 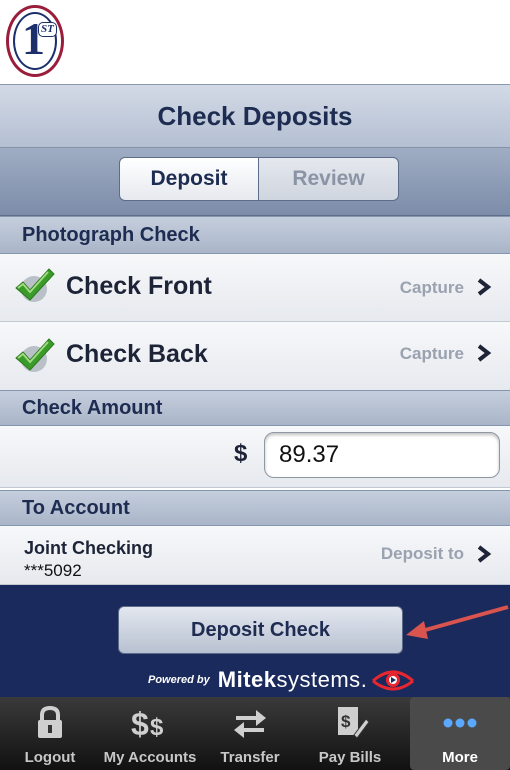 I want to click on capture-front-link: Capture, so click(x=432, y=288).